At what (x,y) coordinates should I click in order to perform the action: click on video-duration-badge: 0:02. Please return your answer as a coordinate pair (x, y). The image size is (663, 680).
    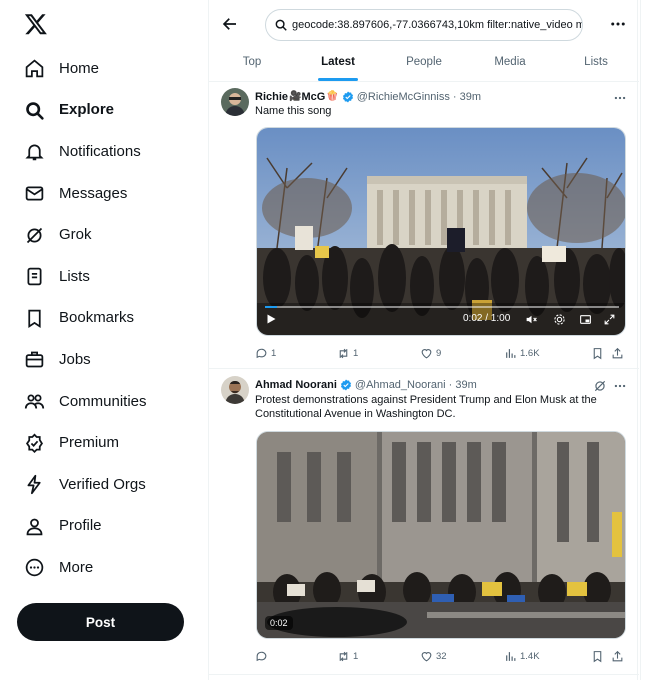
    Looking at the image, I should click on (279, 623).